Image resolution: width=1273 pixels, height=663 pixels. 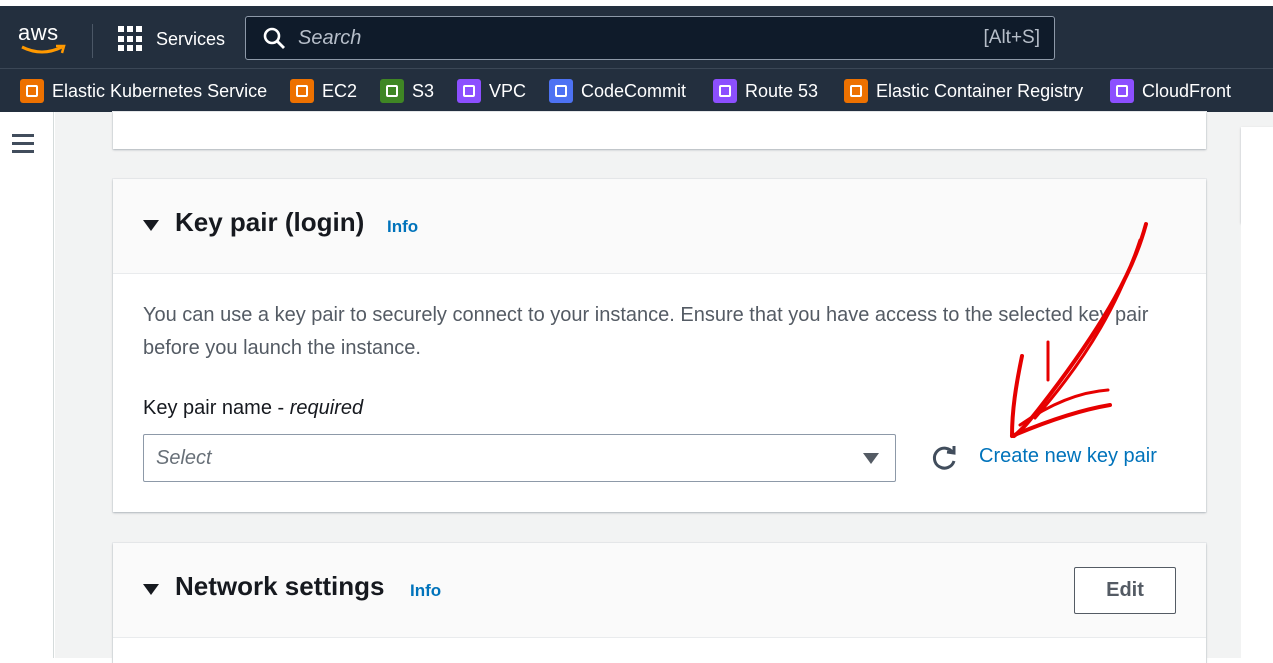 What do you see at coordinates (1257, 175) in the screenshot?
I see `summary-panel` at bounding box center [1257, 175].